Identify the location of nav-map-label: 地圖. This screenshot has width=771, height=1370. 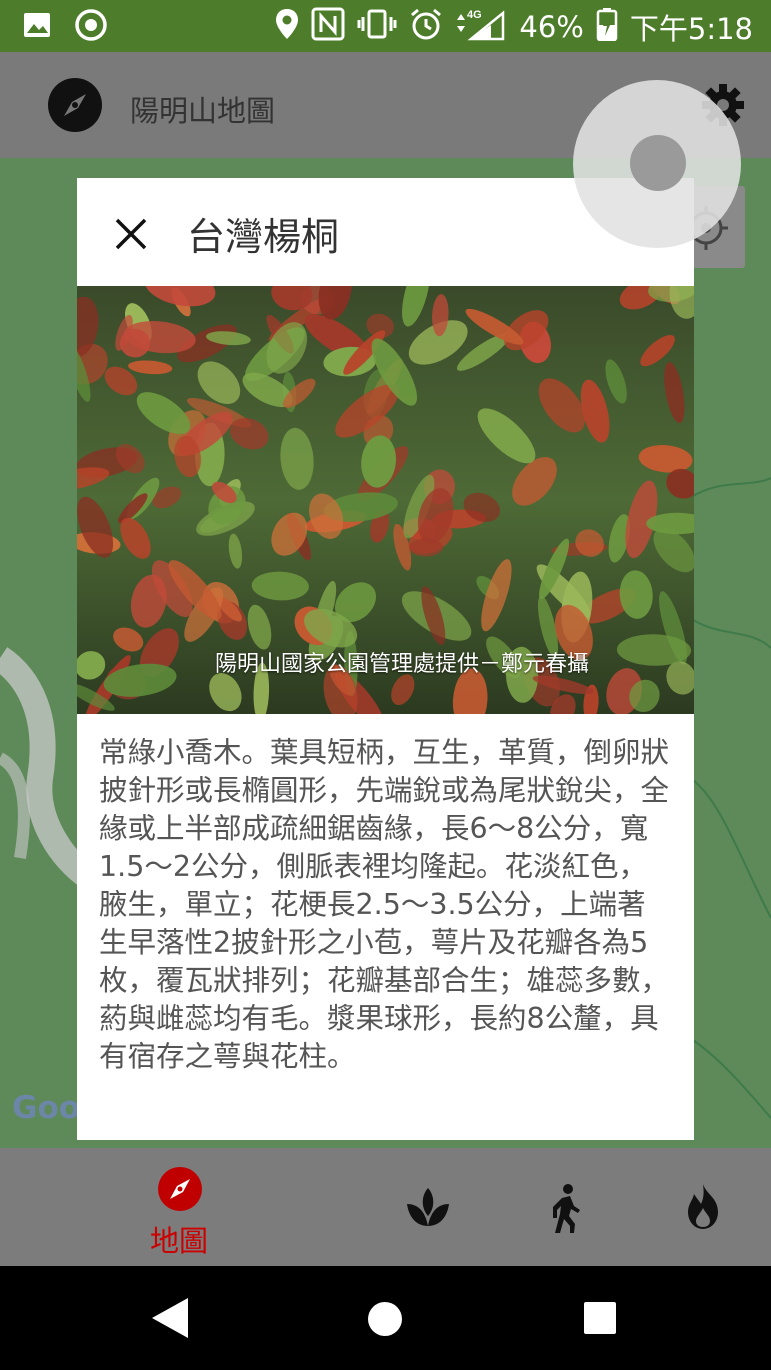
(179, 1241).